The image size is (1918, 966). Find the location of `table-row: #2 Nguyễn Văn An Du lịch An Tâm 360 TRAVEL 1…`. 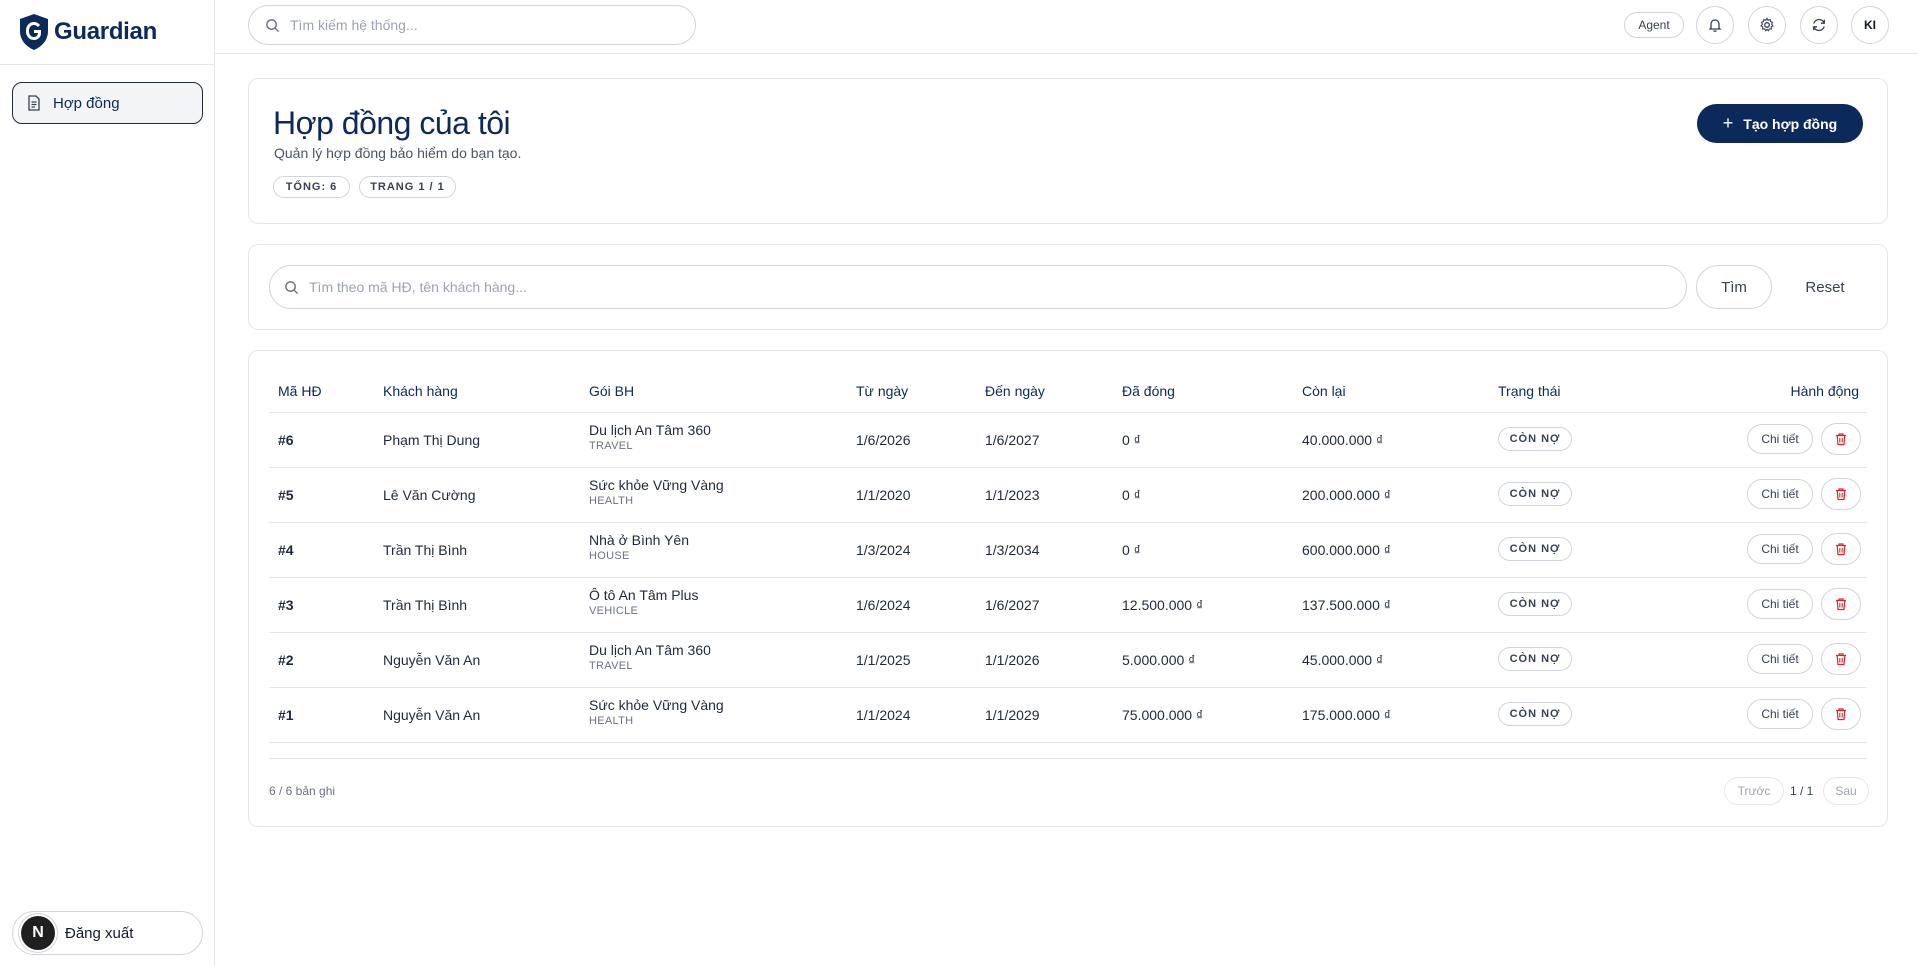

table-row: #2 Nguyễn Văn An Du lịch An Tâm 360 TRAVEL 1… is located at coordinates (1068, 660).